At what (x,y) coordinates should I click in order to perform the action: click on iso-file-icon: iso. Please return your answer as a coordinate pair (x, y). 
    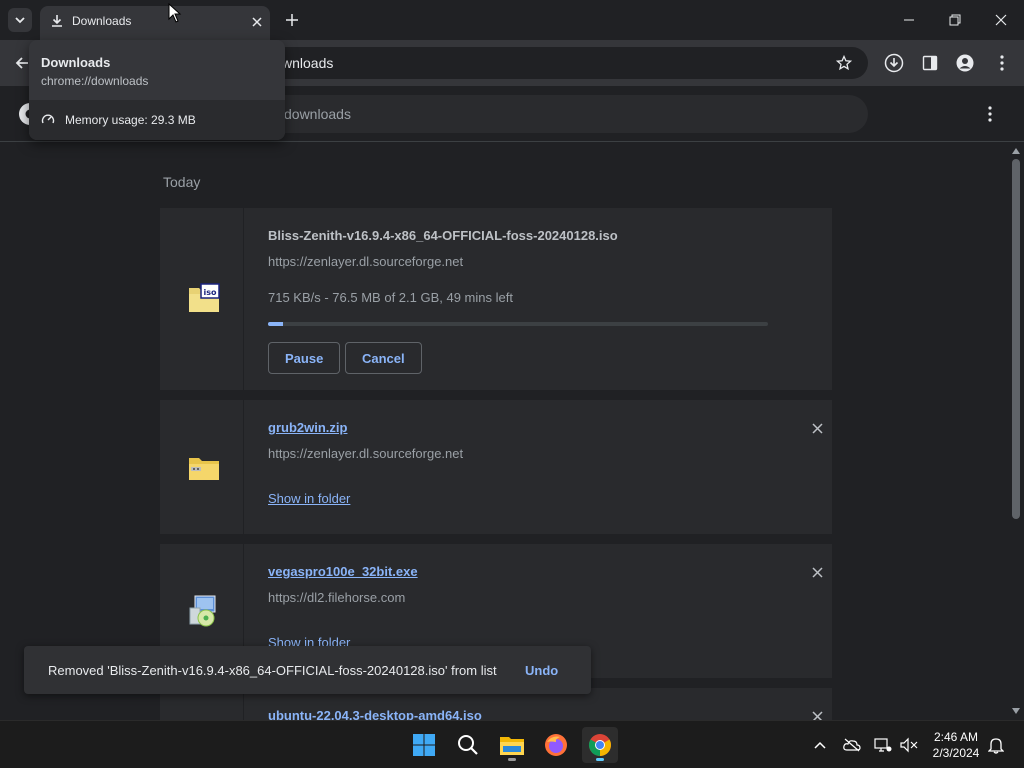
    Looking at the image, I should click on (204, 298).